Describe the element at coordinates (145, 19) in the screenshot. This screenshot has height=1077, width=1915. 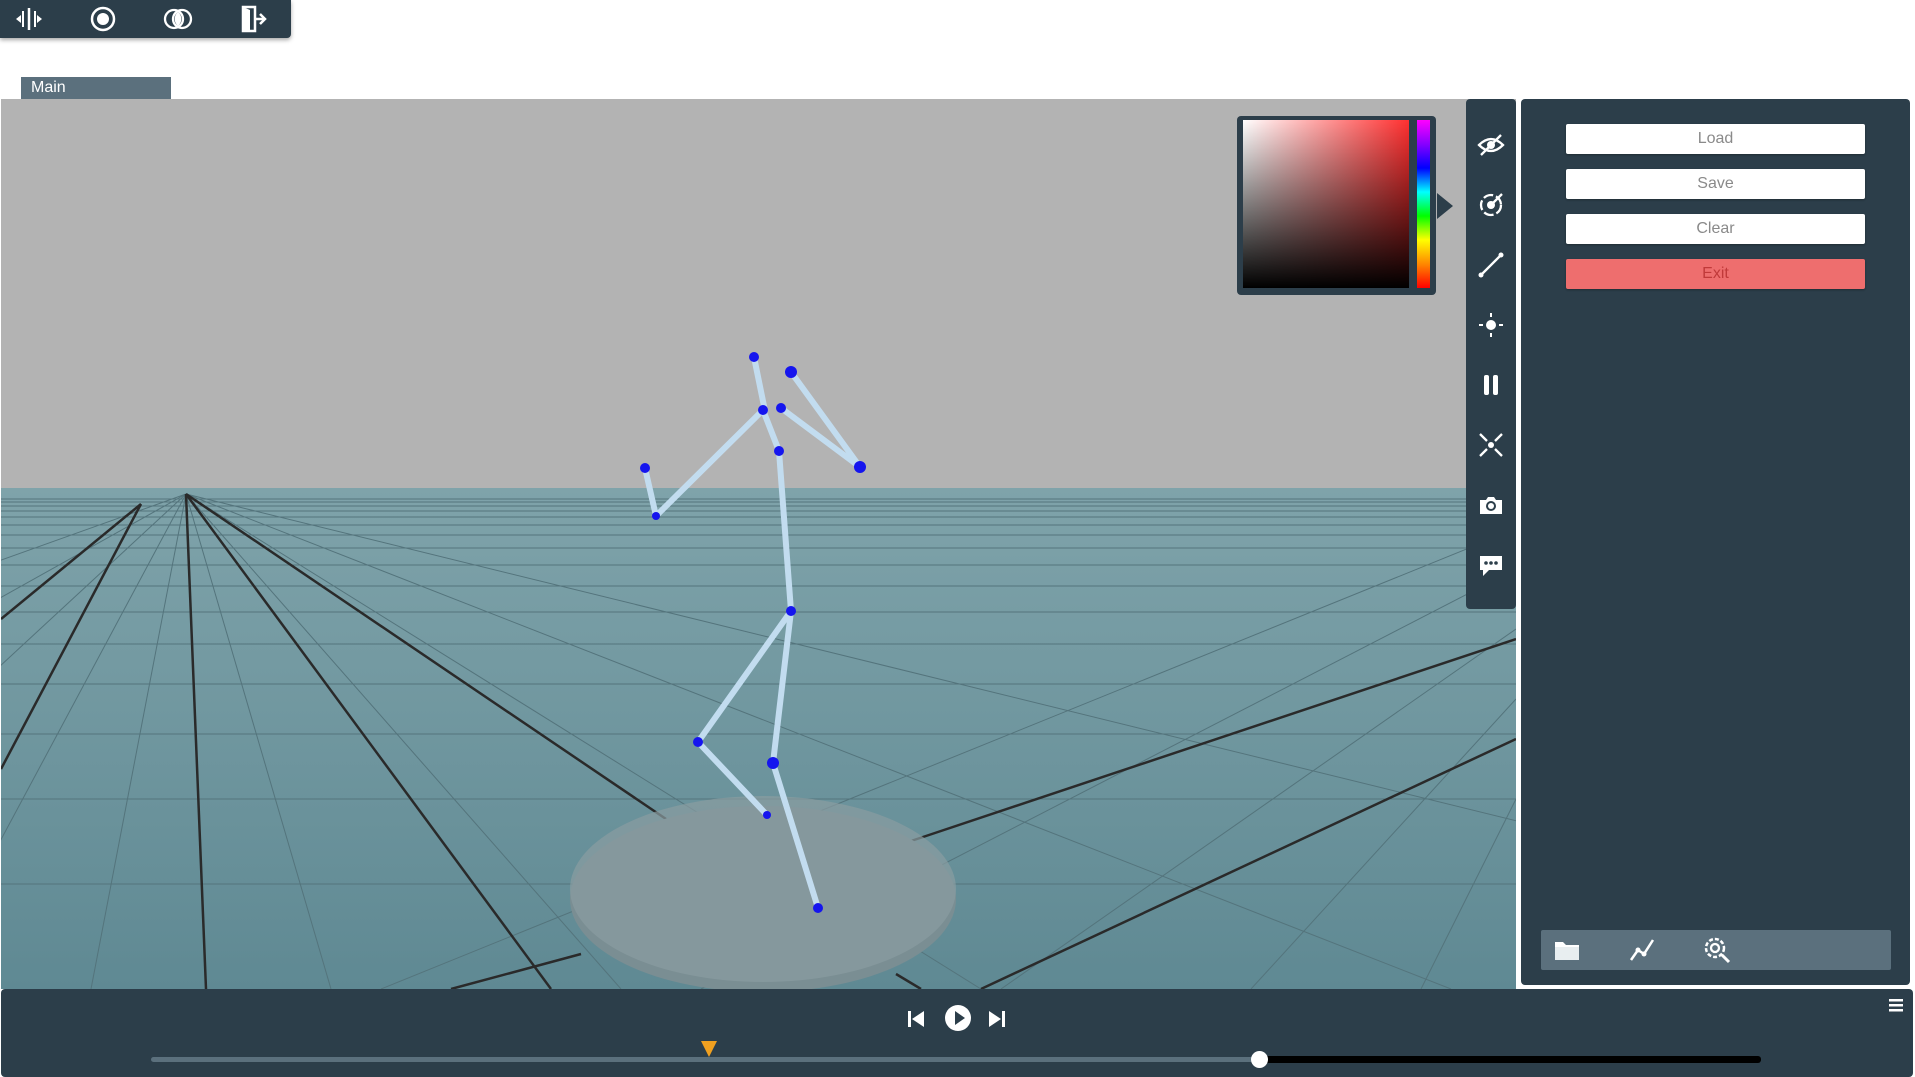
I see `top-toolbar` at that location.